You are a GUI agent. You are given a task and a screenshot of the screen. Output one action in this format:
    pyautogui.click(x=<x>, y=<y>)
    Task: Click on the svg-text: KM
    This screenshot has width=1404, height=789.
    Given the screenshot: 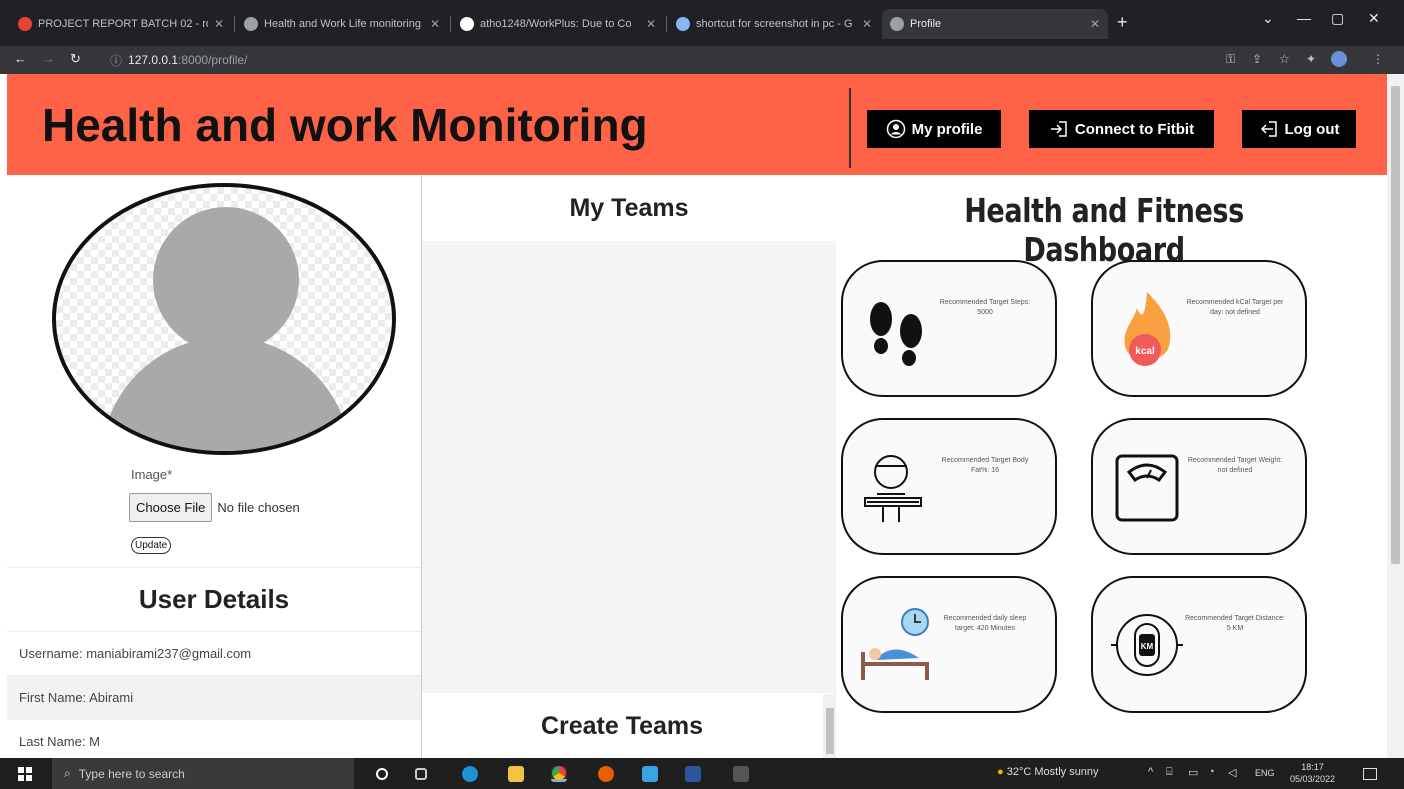 What is the action you would take?
    pyautogui.click(x=1147, y=646)
    